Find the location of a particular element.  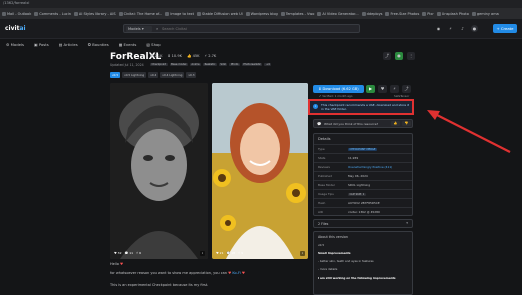

details-key: Published is located at coordinates (325, 176).